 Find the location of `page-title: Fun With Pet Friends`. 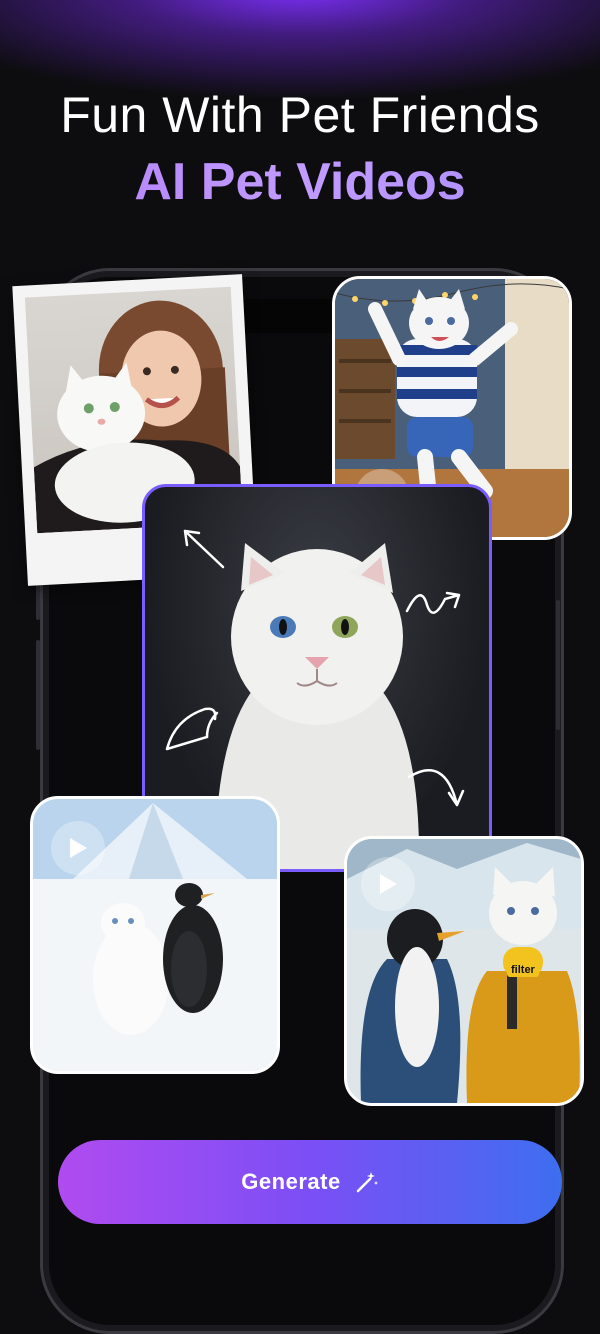

page-title: Fun With Pet Friends is located at coordinates (300, 115).